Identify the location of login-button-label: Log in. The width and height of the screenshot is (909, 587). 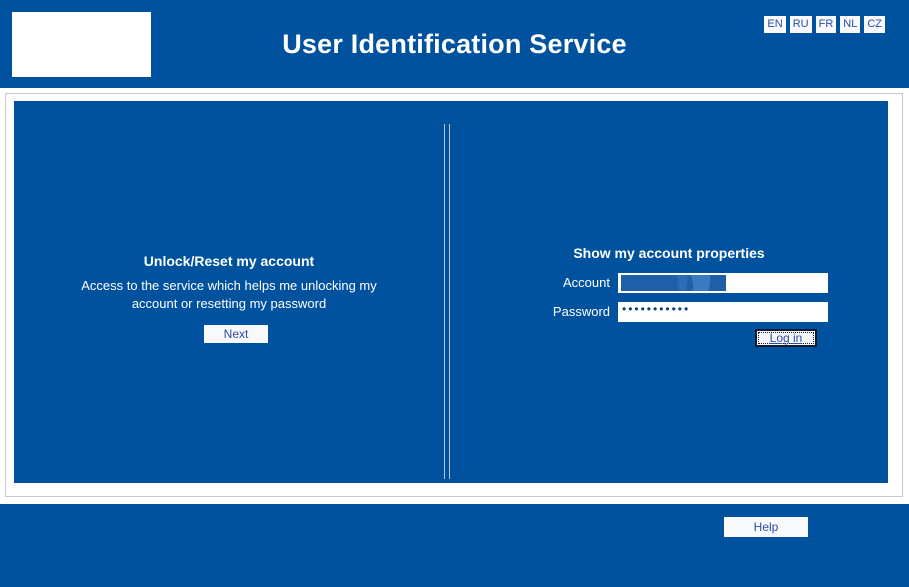
(786, 338).